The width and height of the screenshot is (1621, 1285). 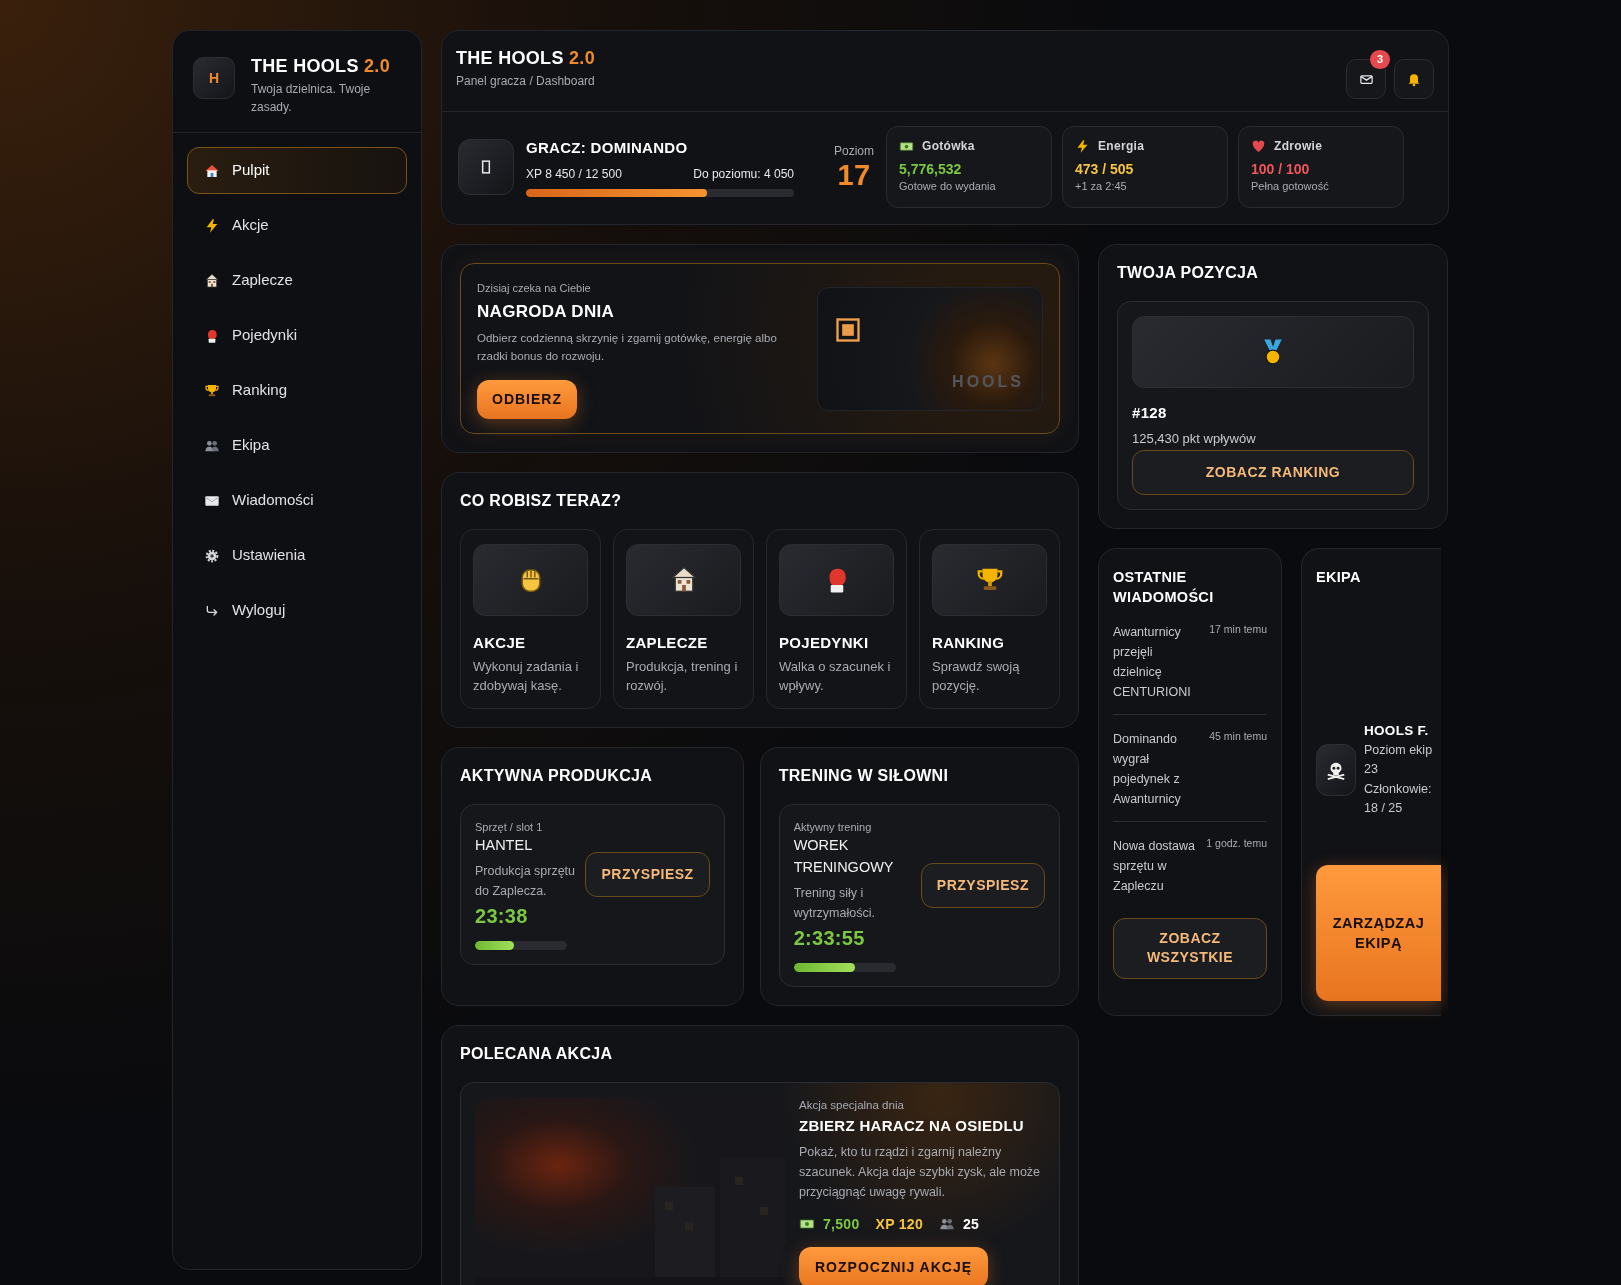 What do you see at coordinates (1384, 809) in the screenshot?
I see `crew-detail: 18 / 25` at bounding box center [1384, 809].